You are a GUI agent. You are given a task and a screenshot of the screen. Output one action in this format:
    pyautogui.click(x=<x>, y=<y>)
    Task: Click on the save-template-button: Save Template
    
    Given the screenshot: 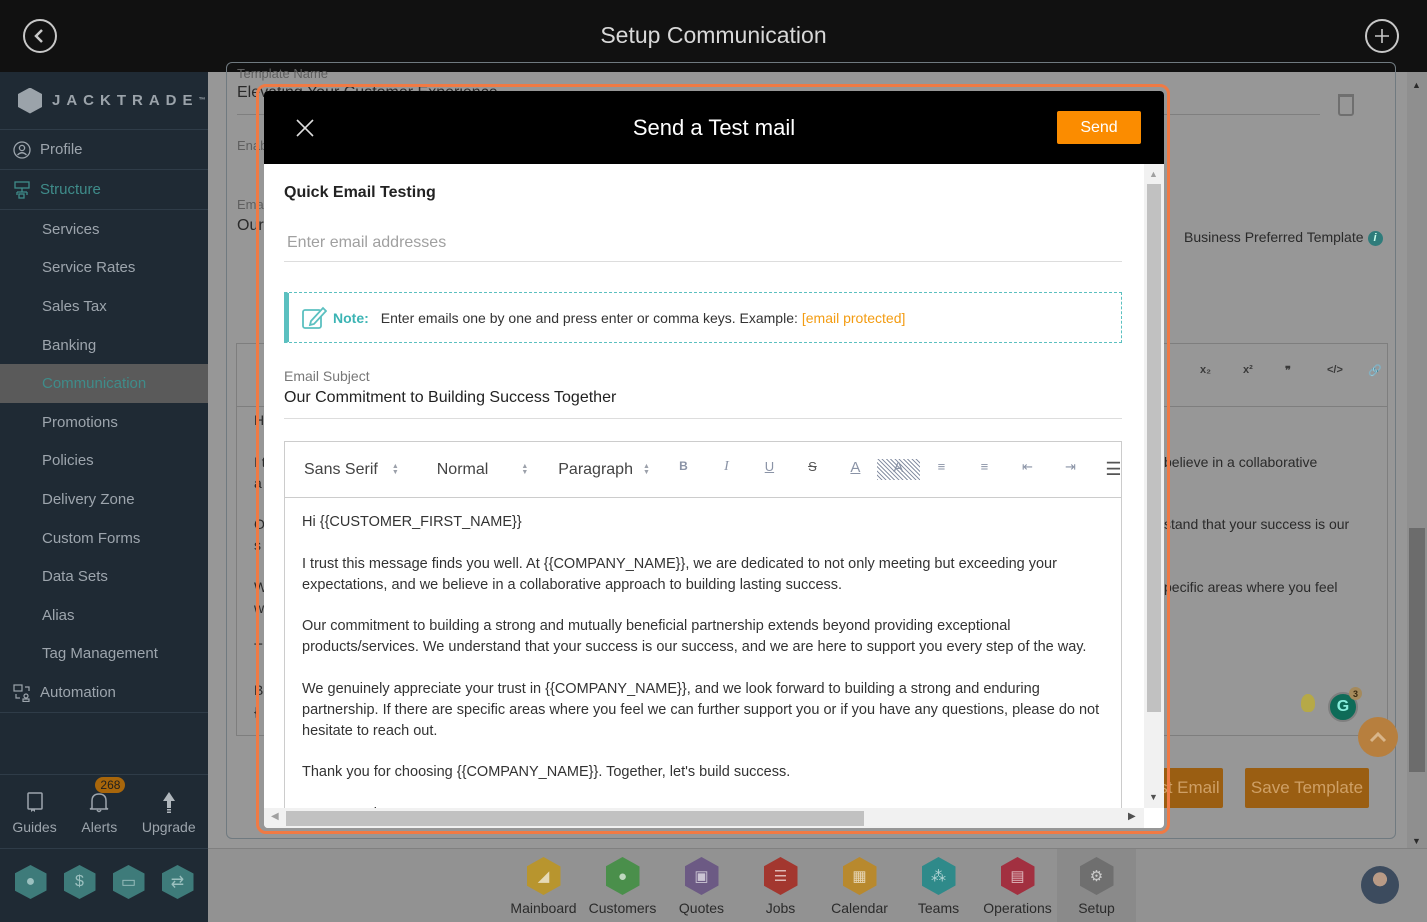 What is the action you would take?
    pyautogui.click(x=1307, y=788)
    